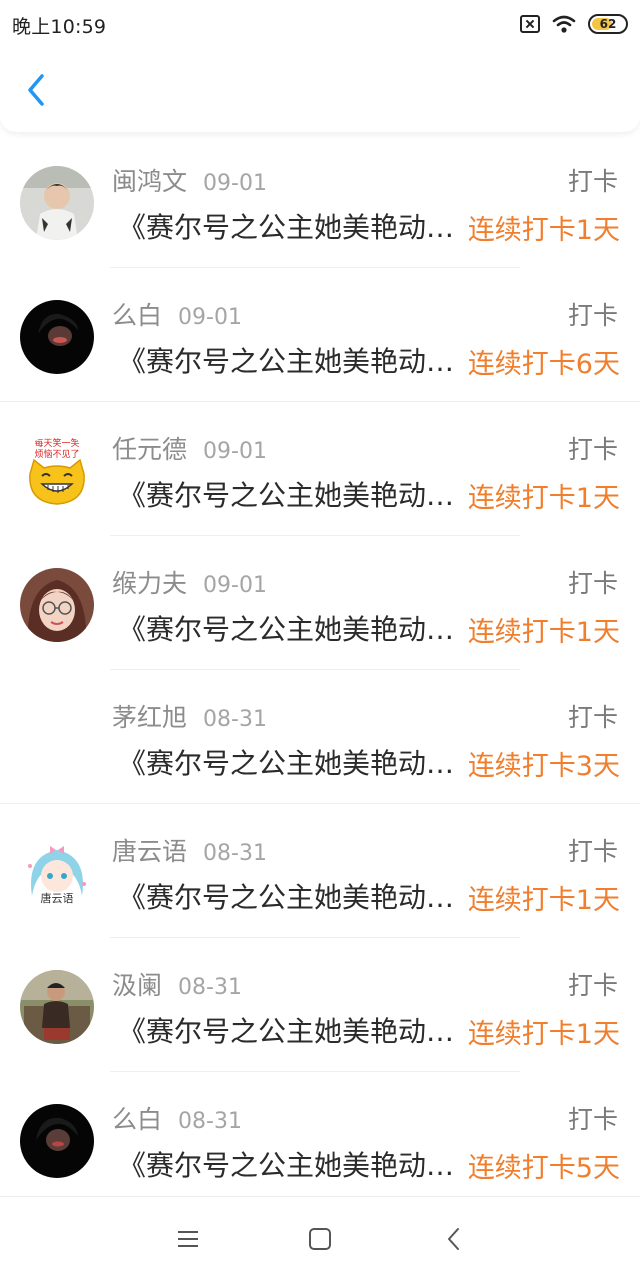  What do you see at coordinates (543, 364) in the screenshot?
I see `streak-label: 连续打卡6天` at bounding box center [543, 364].